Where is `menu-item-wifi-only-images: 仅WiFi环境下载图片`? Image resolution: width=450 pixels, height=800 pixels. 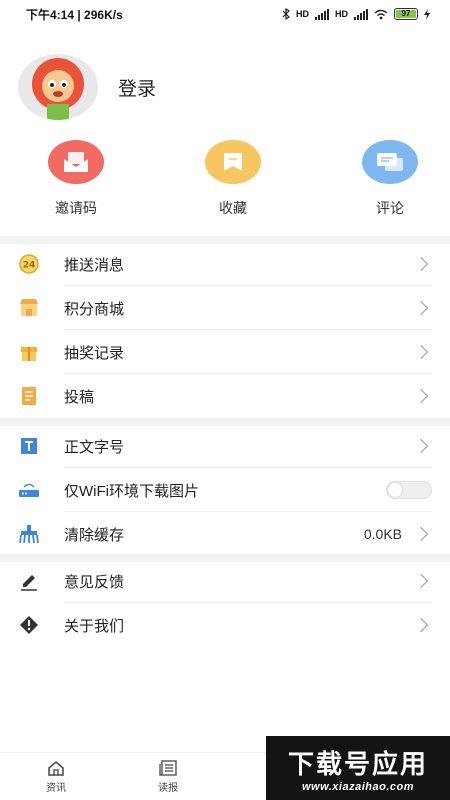
menu-item-wifi-only-images: 仅WiFi环境下载图片 is located at coordinates (225, 490).